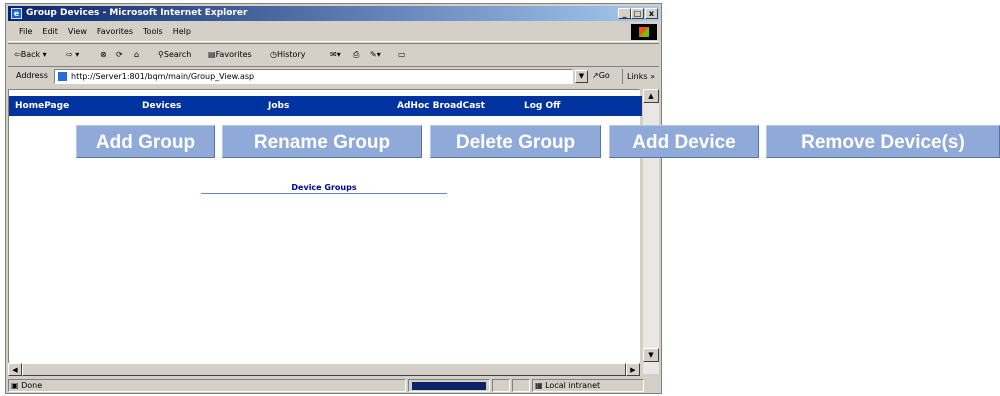 This screenshot has height=396, width=1000. What do you see at coordinates (278, 106) in the screenshot?
I see `nav-jobs: Jobs` at bounding box center [278, 106].